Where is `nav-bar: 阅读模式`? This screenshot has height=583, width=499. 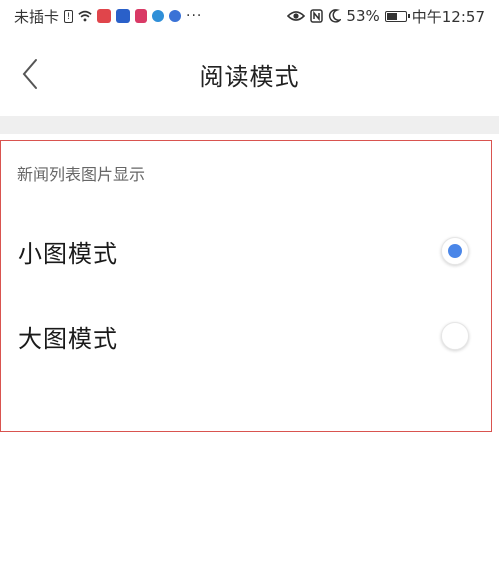
nav-bar: 阅读模式 is located at coordinates (249, 74).